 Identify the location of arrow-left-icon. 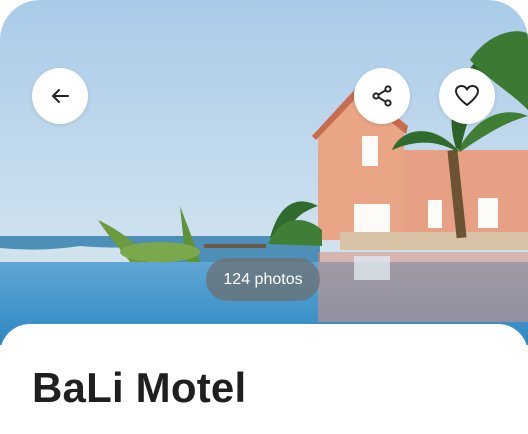
(60, 96).